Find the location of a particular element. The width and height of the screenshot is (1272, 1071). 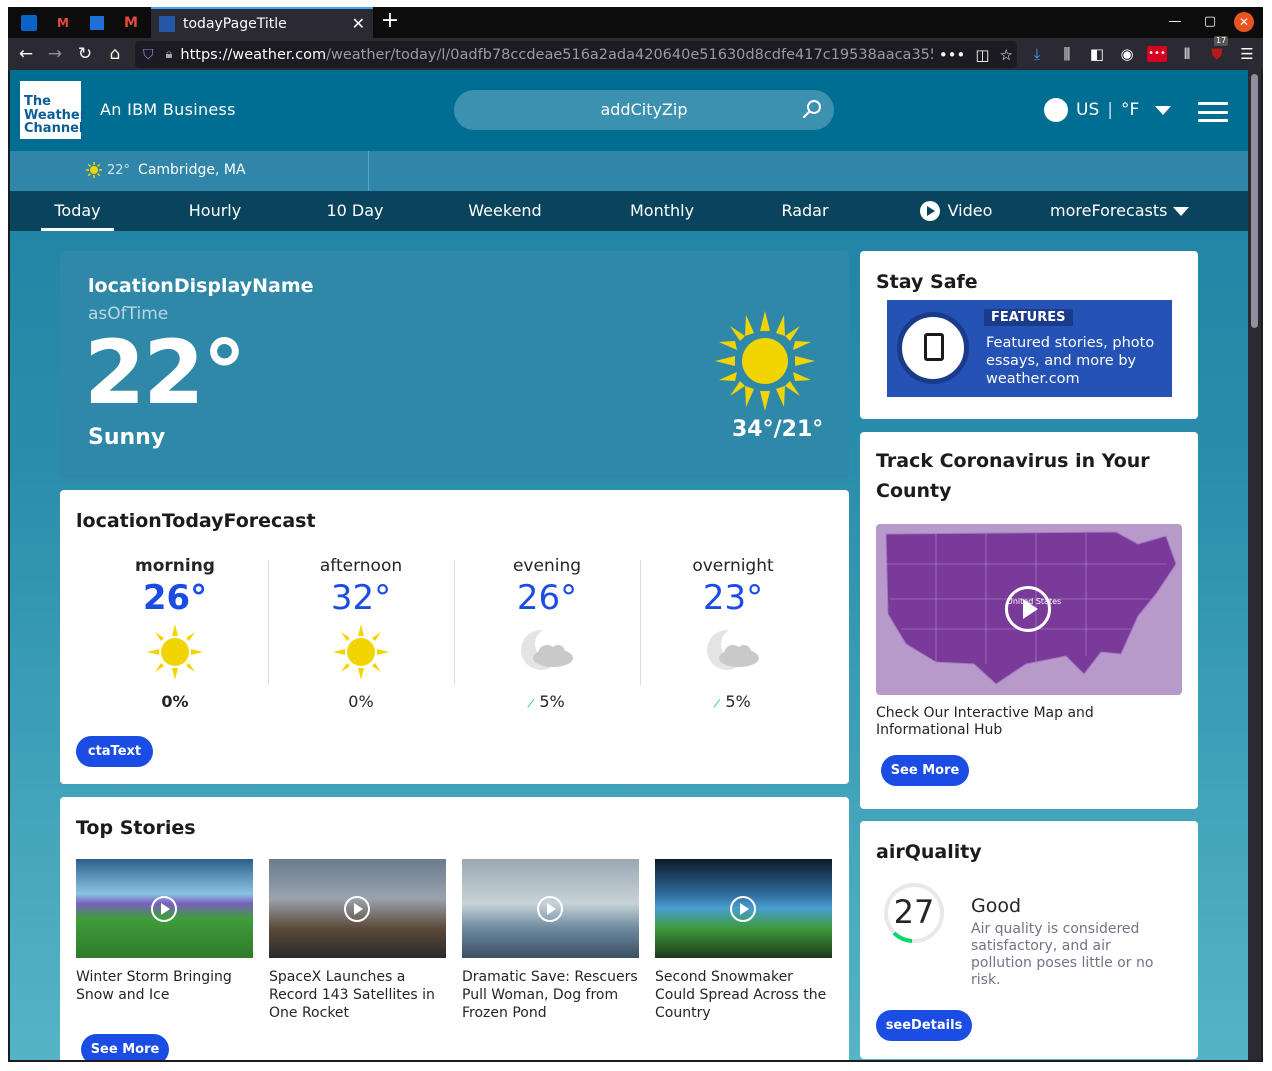

forecast-column-morning: morning 26° 0% is located at coordinates (175, 633).